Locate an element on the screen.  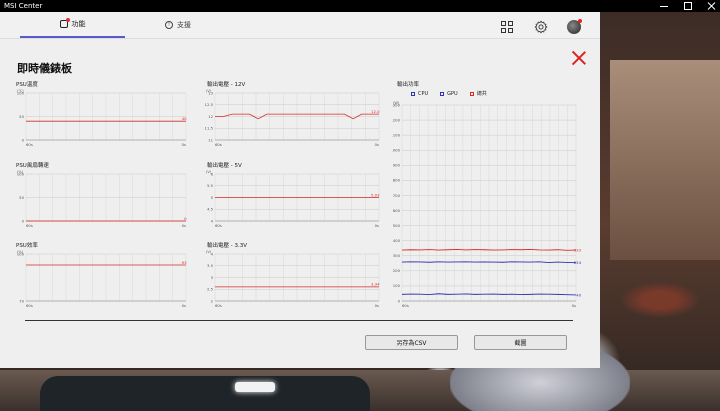
screenshot-button: 截圖 is located at coordinates (520, 342).